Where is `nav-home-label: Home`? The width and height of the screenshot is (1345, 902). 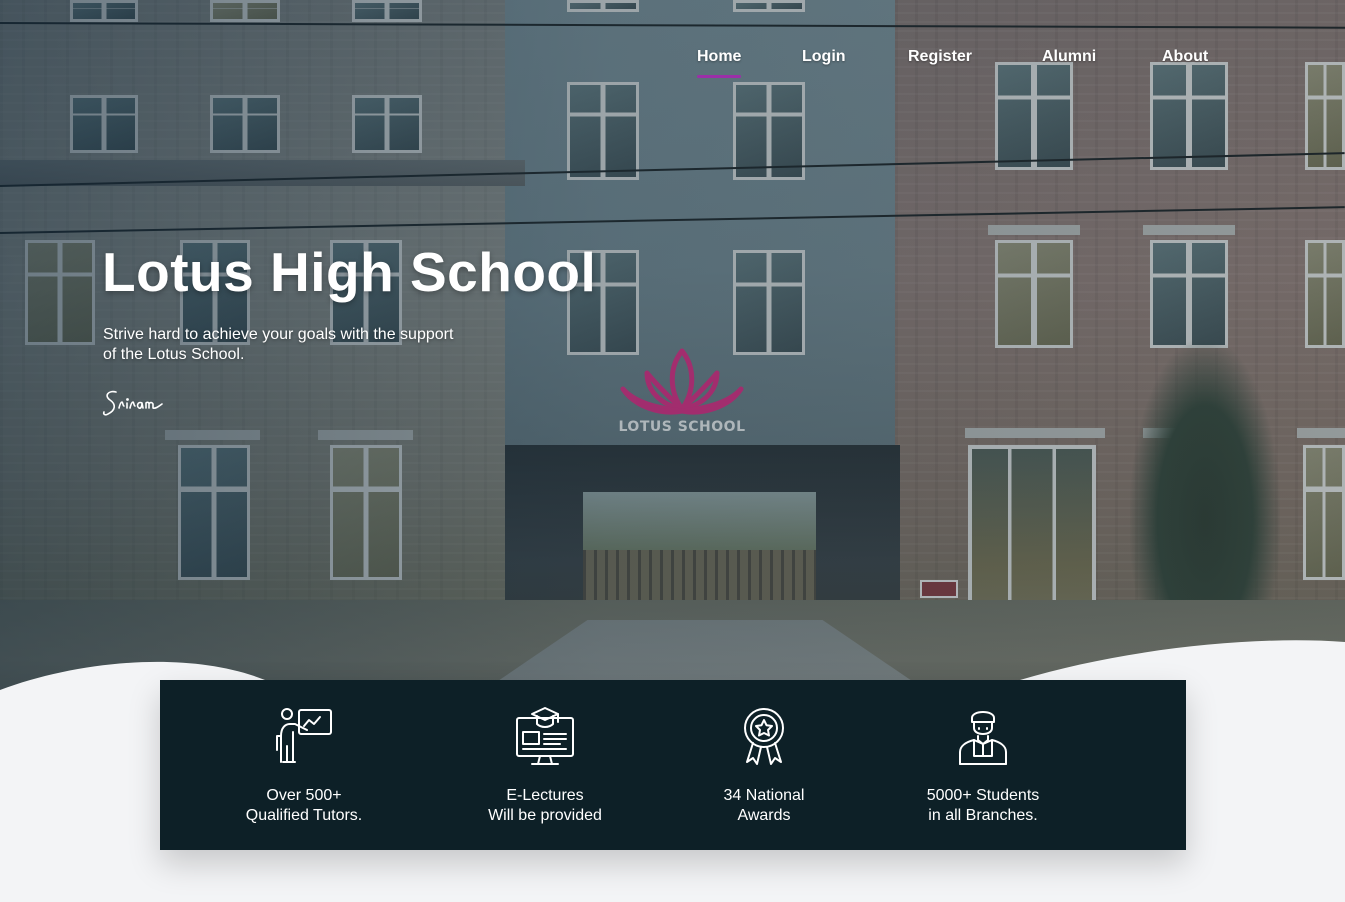
nav-home-label: Home is located at coordinates (719, 56).